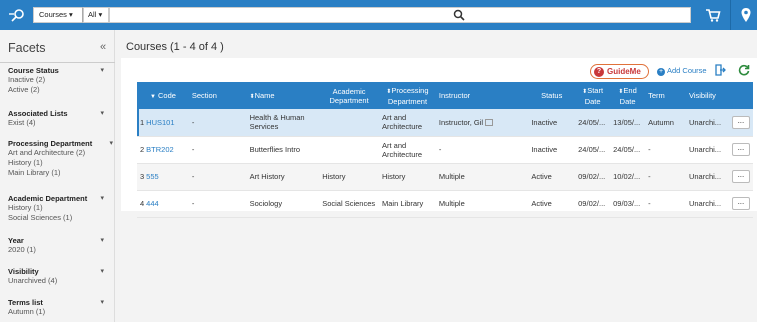 This screenshot has height=322, width=757. What do you see at coordinates (58, 312) in the screenshot?
I see `facet-value: Autumn (1)` at bounding box center [58, 312].